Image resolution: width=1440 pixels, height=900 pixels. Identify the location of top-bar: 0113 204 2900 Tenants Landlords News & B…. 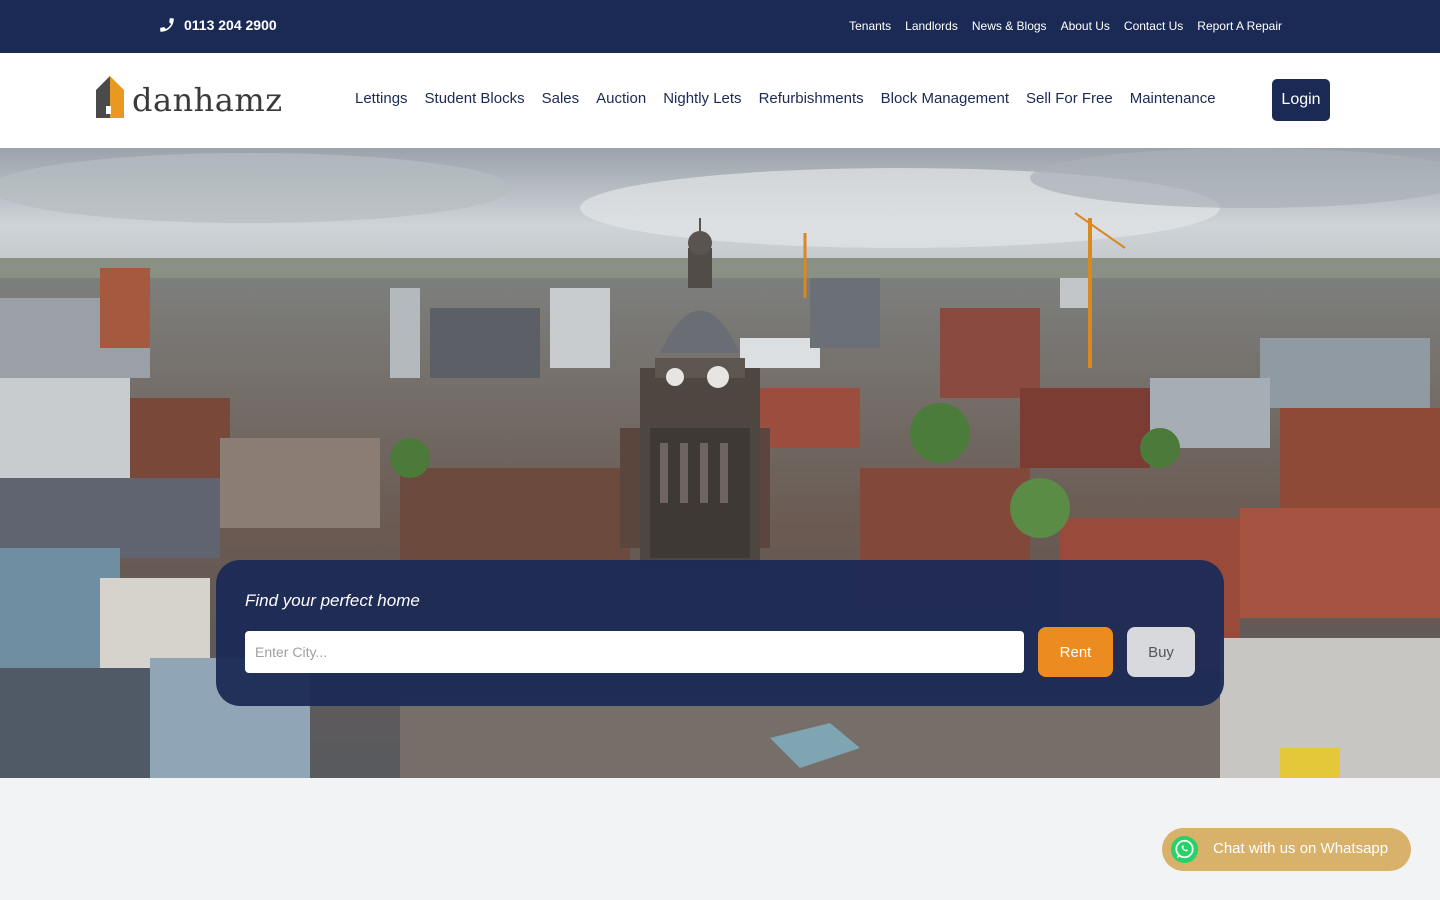
(720, 26).